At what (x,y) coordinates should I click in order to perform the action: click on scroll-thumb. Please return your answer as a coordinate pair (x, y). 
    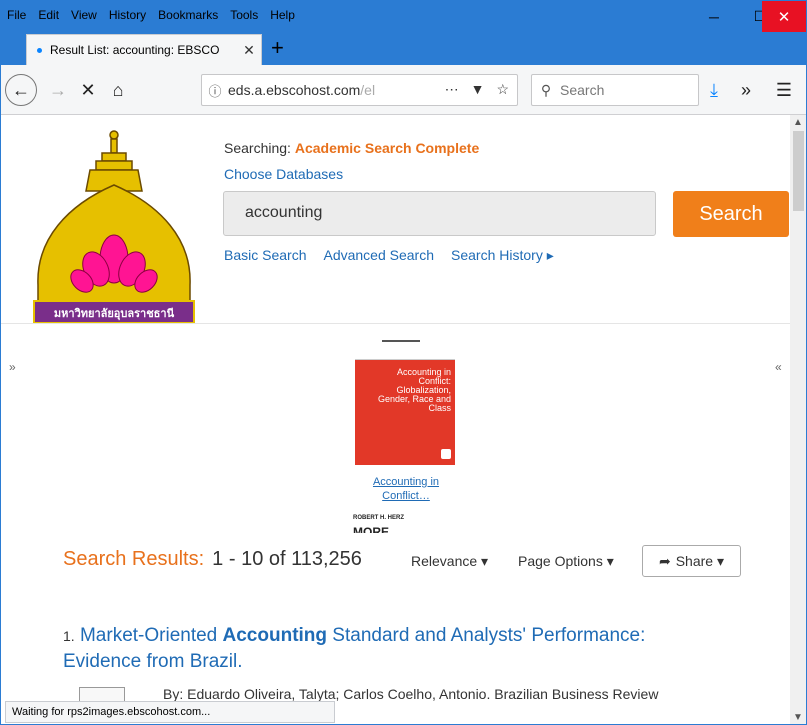
    Looking at the image, I should click on (798, 171).